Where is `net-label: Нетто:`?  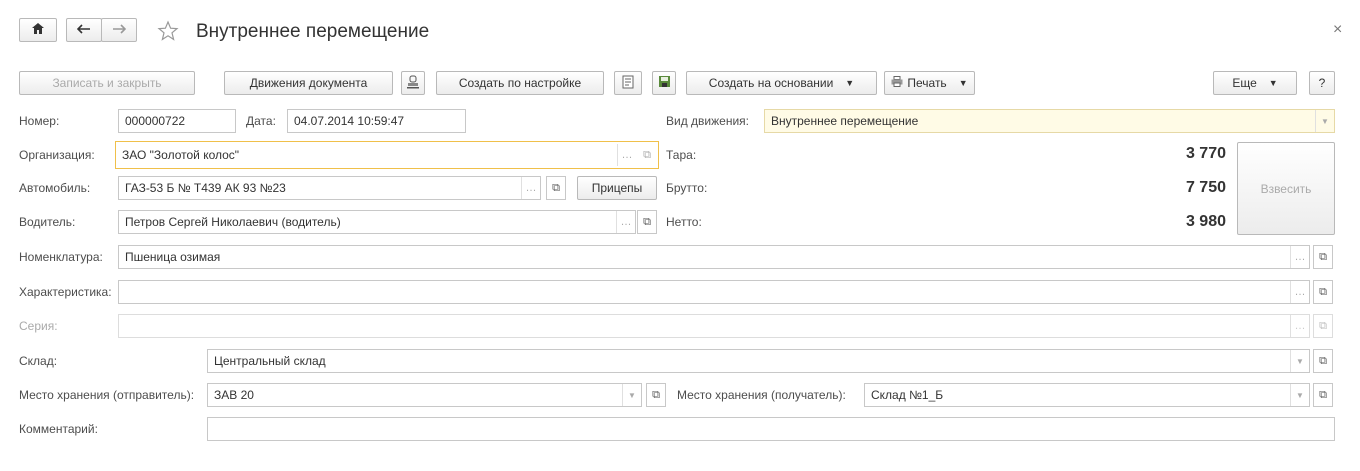 net-label: Нетто: is located at coordinates (684, 222).